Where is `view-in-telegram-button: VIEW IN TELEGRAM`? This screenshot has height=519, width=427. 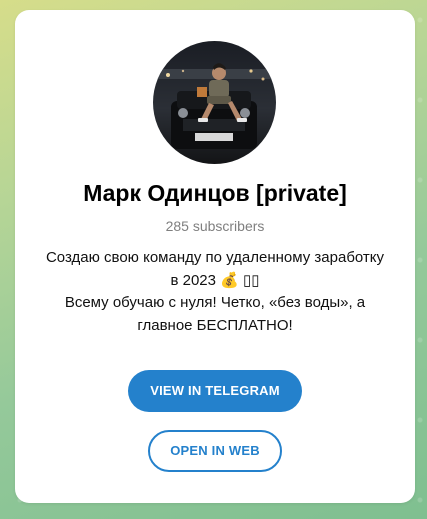 view-in-telegram-button: VIEW IN TELEGRAM is located at coordinates (215, 391).